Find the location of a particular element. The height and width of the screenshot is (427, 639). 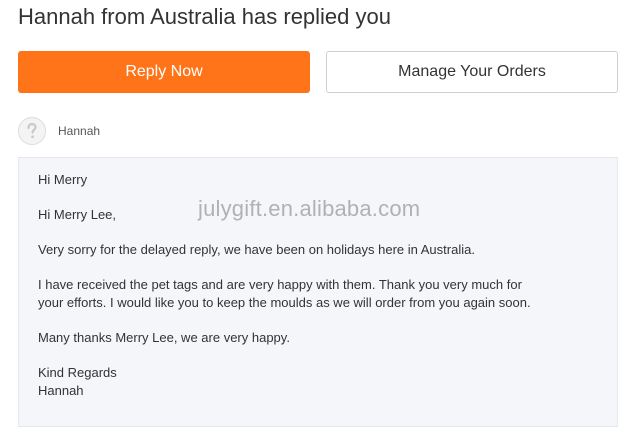

message-signoff: Kind Regards Hannah is located at coordinates (327, 382).